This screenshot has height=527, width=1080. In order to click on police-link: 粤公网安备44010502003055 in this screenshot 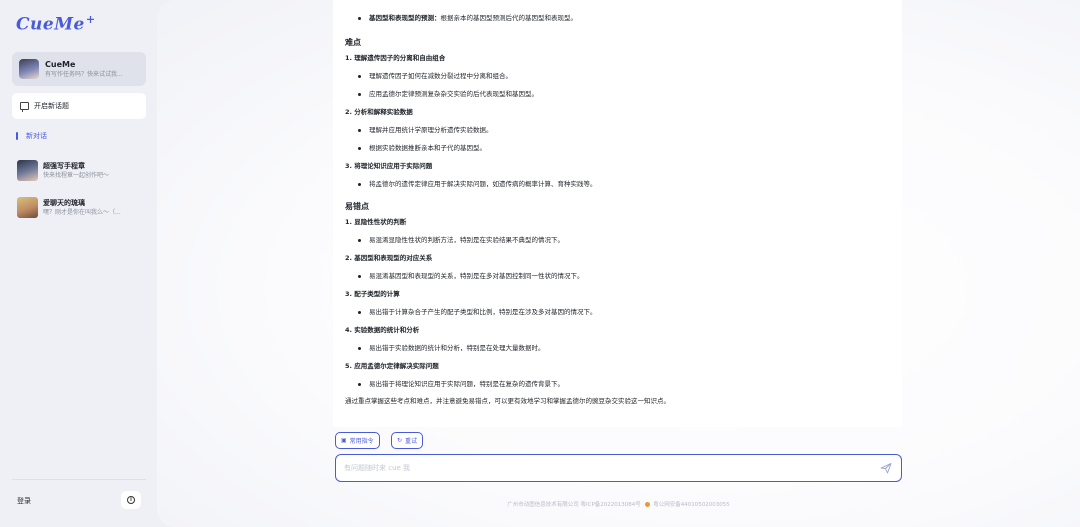, I will do `click(691, 505)`.